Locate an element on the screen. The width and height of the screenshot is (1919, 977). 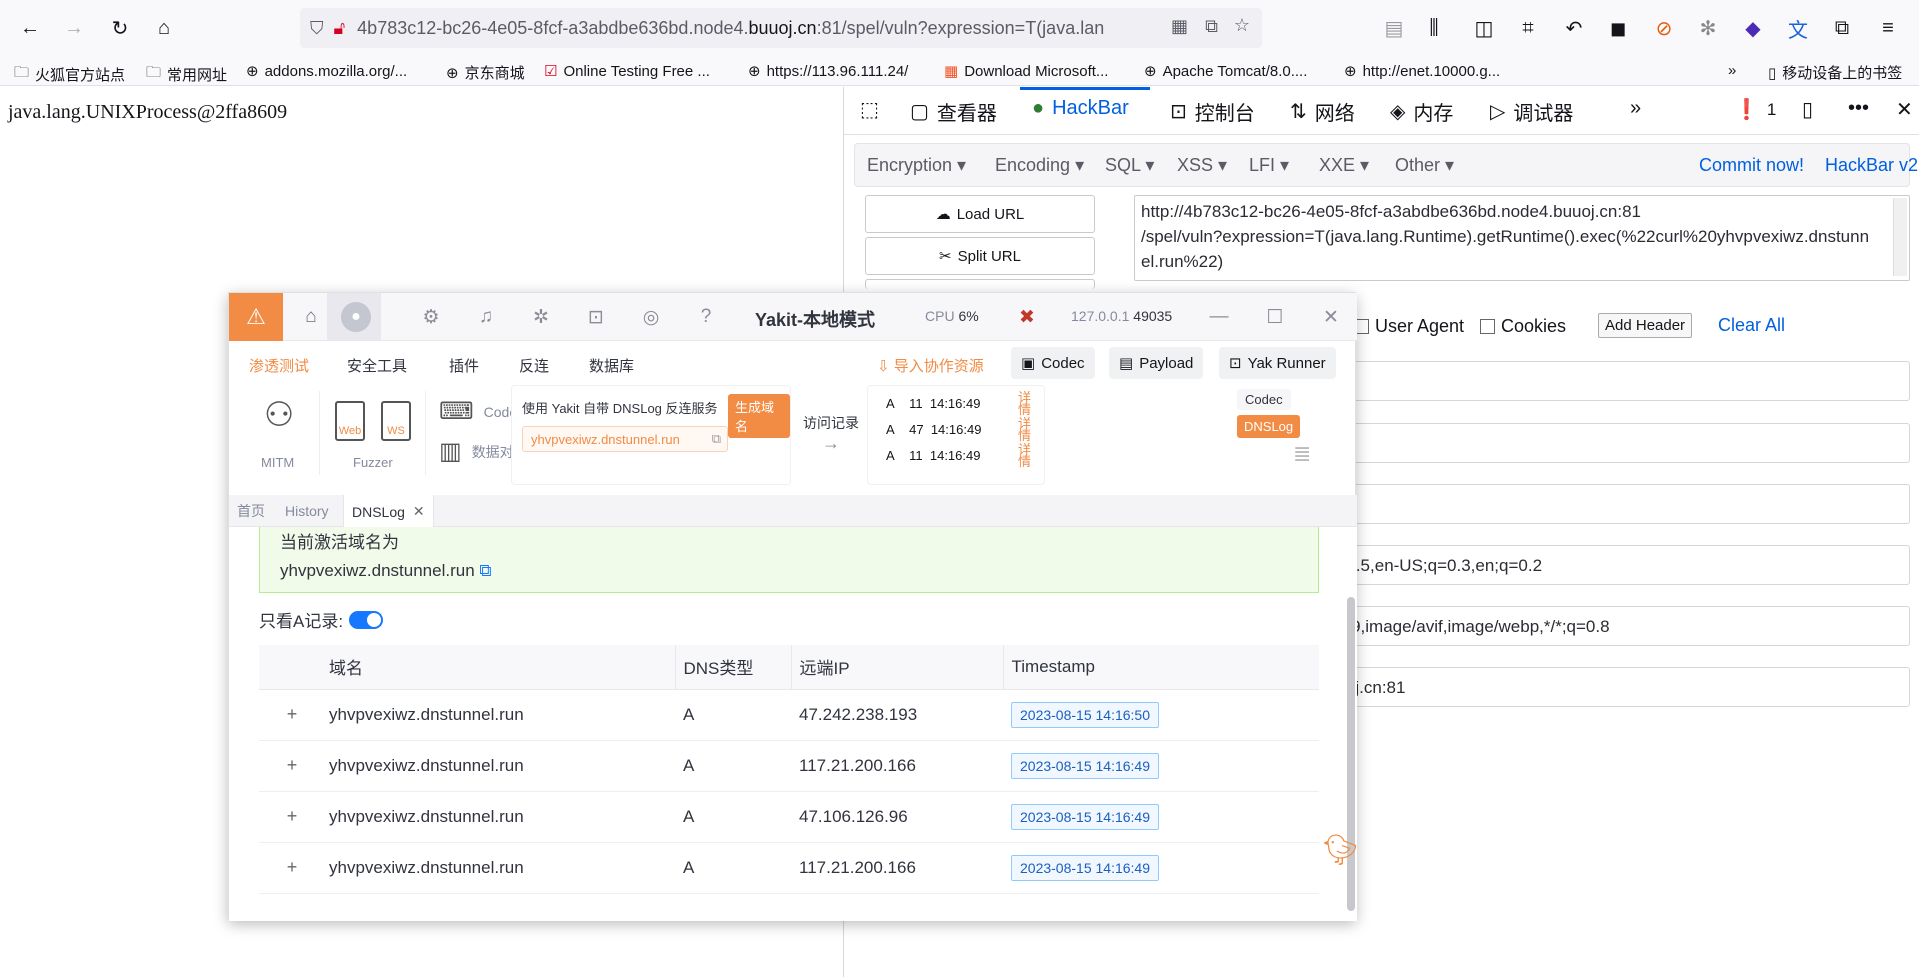
camera-icon: ◎ is located at coordinates (651, 317).